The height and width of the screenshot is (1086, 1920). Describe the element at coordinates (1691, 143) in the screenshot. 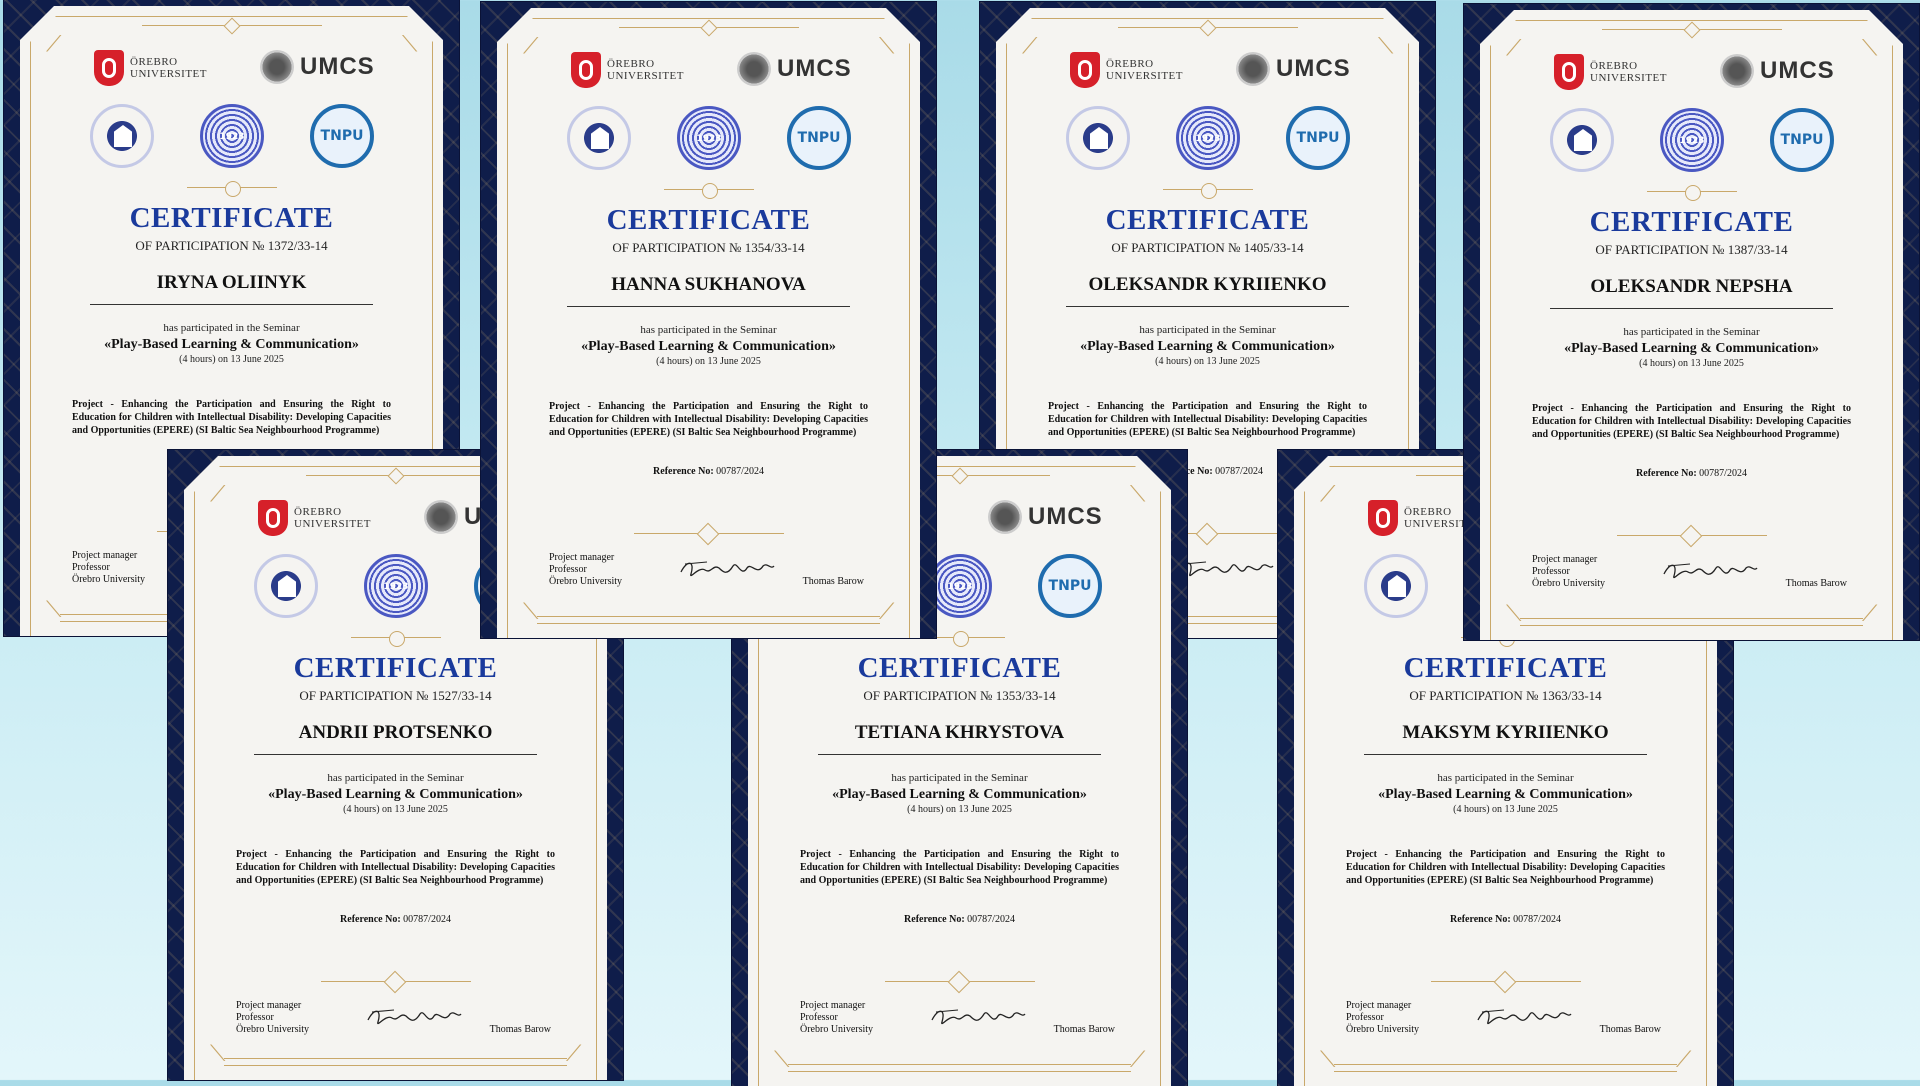

I see `seal-row` at that location.